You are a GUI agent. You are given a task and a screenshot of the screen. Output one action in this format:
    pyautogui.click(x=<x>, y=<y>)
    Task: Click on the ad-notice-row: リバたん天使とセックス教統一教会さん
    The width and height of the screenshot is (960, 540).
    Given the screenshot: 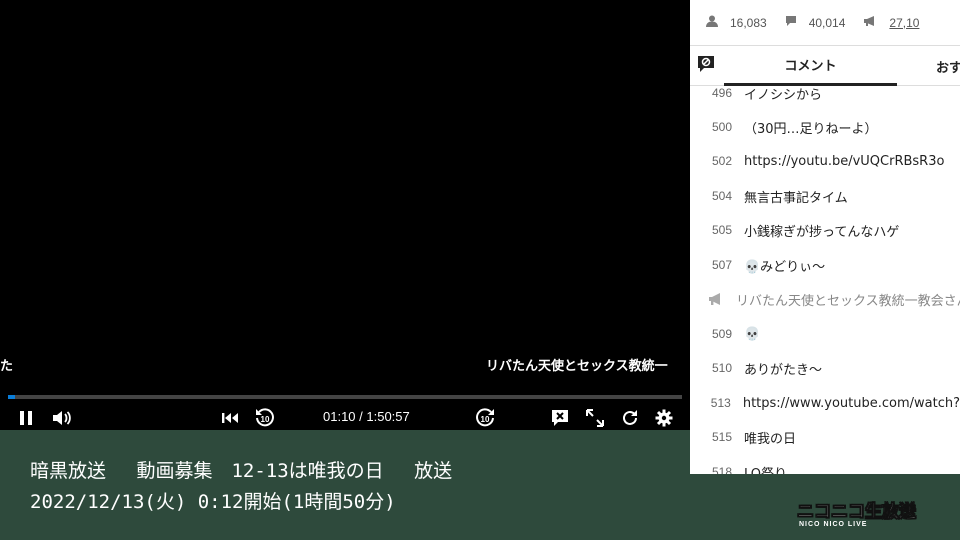 What is the action you would take?
    pyautogui.click(x=825, y=299)
    